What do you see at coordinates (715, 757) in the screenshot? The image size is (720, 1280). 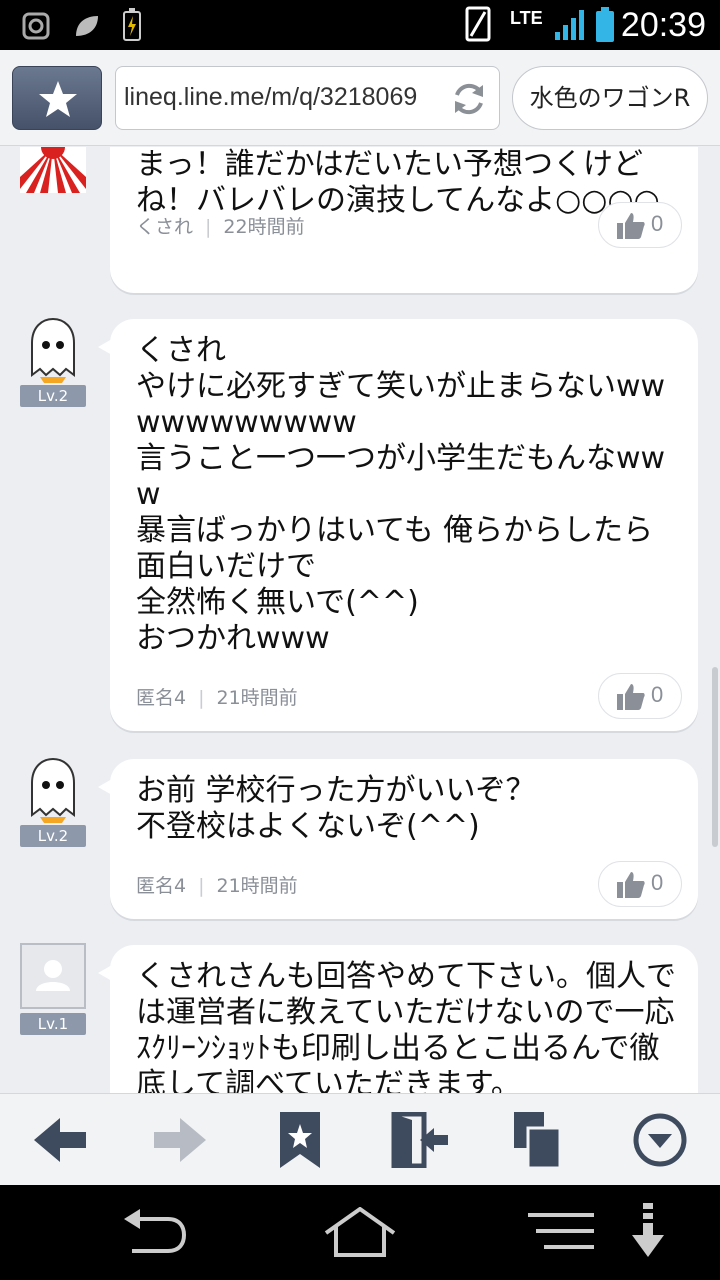 I see `scrollbar` at bounding box center [715, 757].